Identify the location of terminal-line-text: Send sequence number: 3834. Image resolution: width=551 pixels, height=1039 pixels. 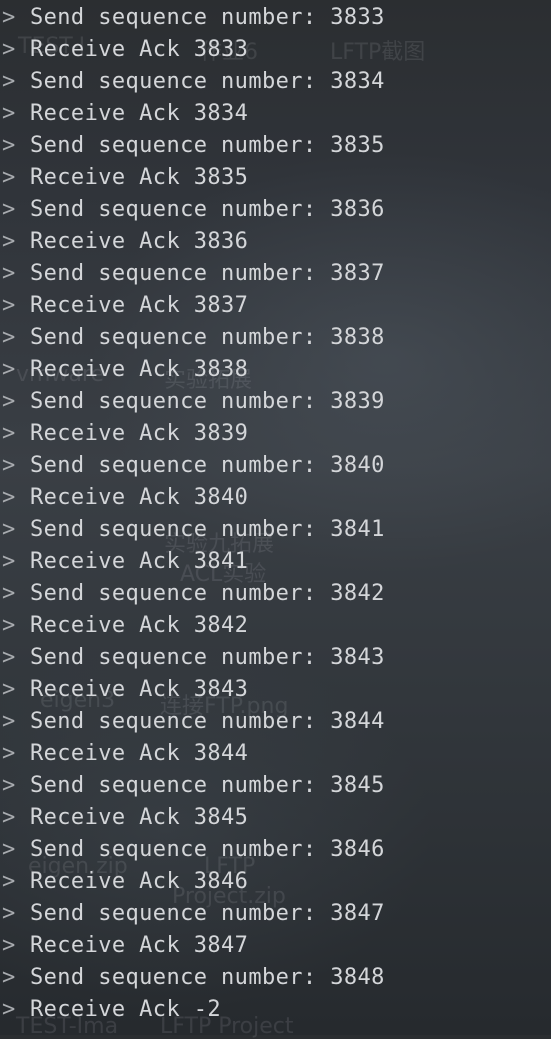
(207, 81).